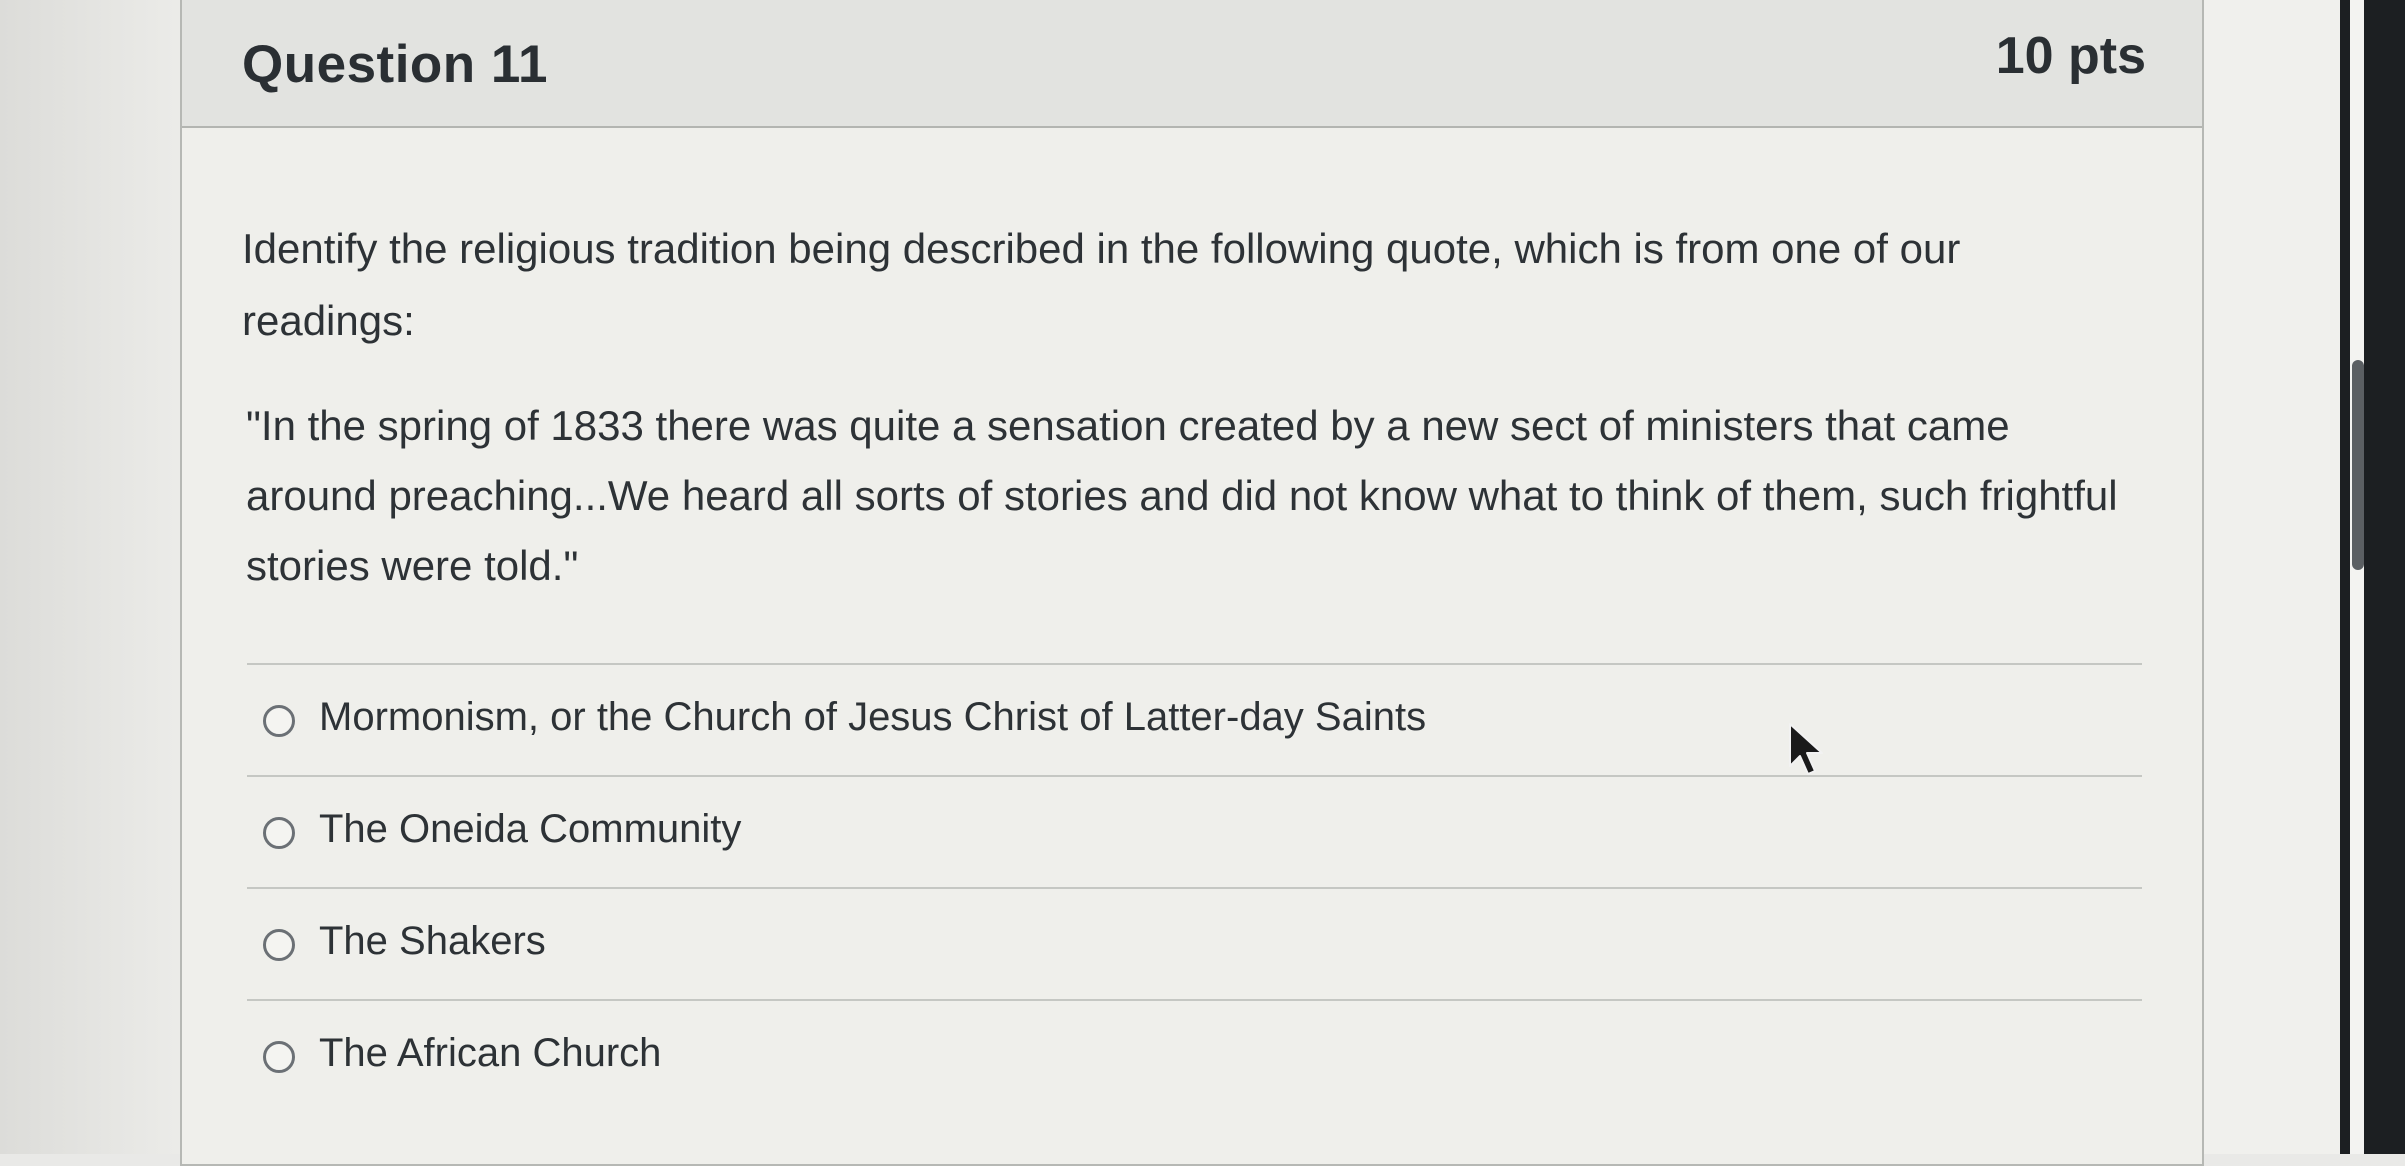 Image resolution: width=2405 pixels, height=1166 pixels. Describe the element at coordinates (1194, 1055) in the screenshot. I see `answer-option-african-church: The African Church` at that location.